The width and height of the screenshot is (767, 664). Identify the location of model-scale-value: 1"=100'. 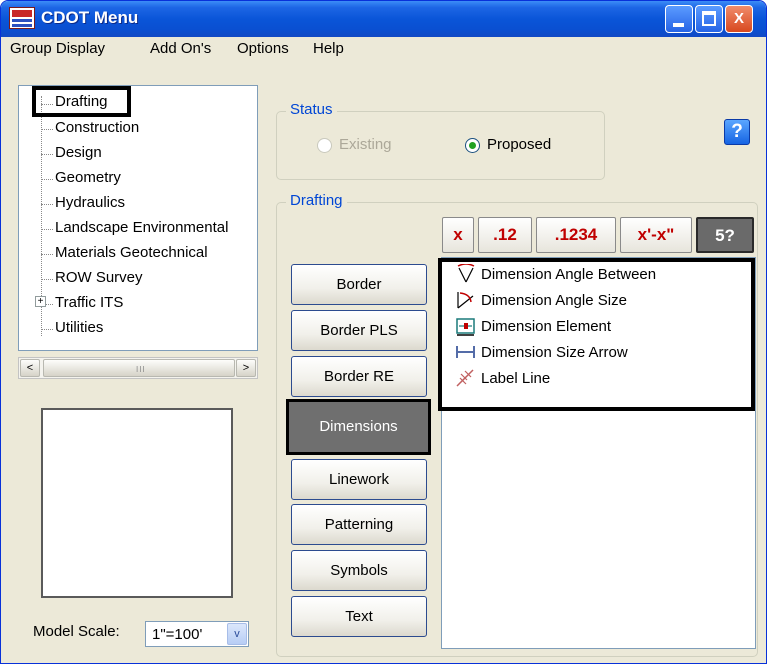
(177, 634).